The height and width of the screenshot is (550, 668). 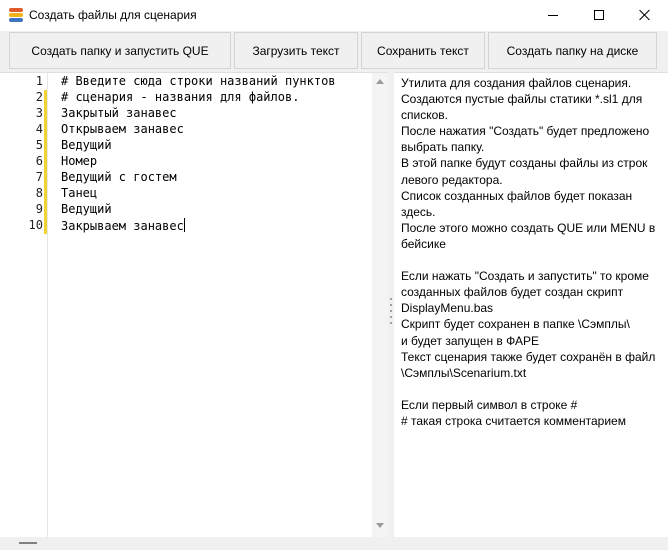 I want to click on create-folder-on-disk-button: Создать папку на диске, so click(x=572, y=50).